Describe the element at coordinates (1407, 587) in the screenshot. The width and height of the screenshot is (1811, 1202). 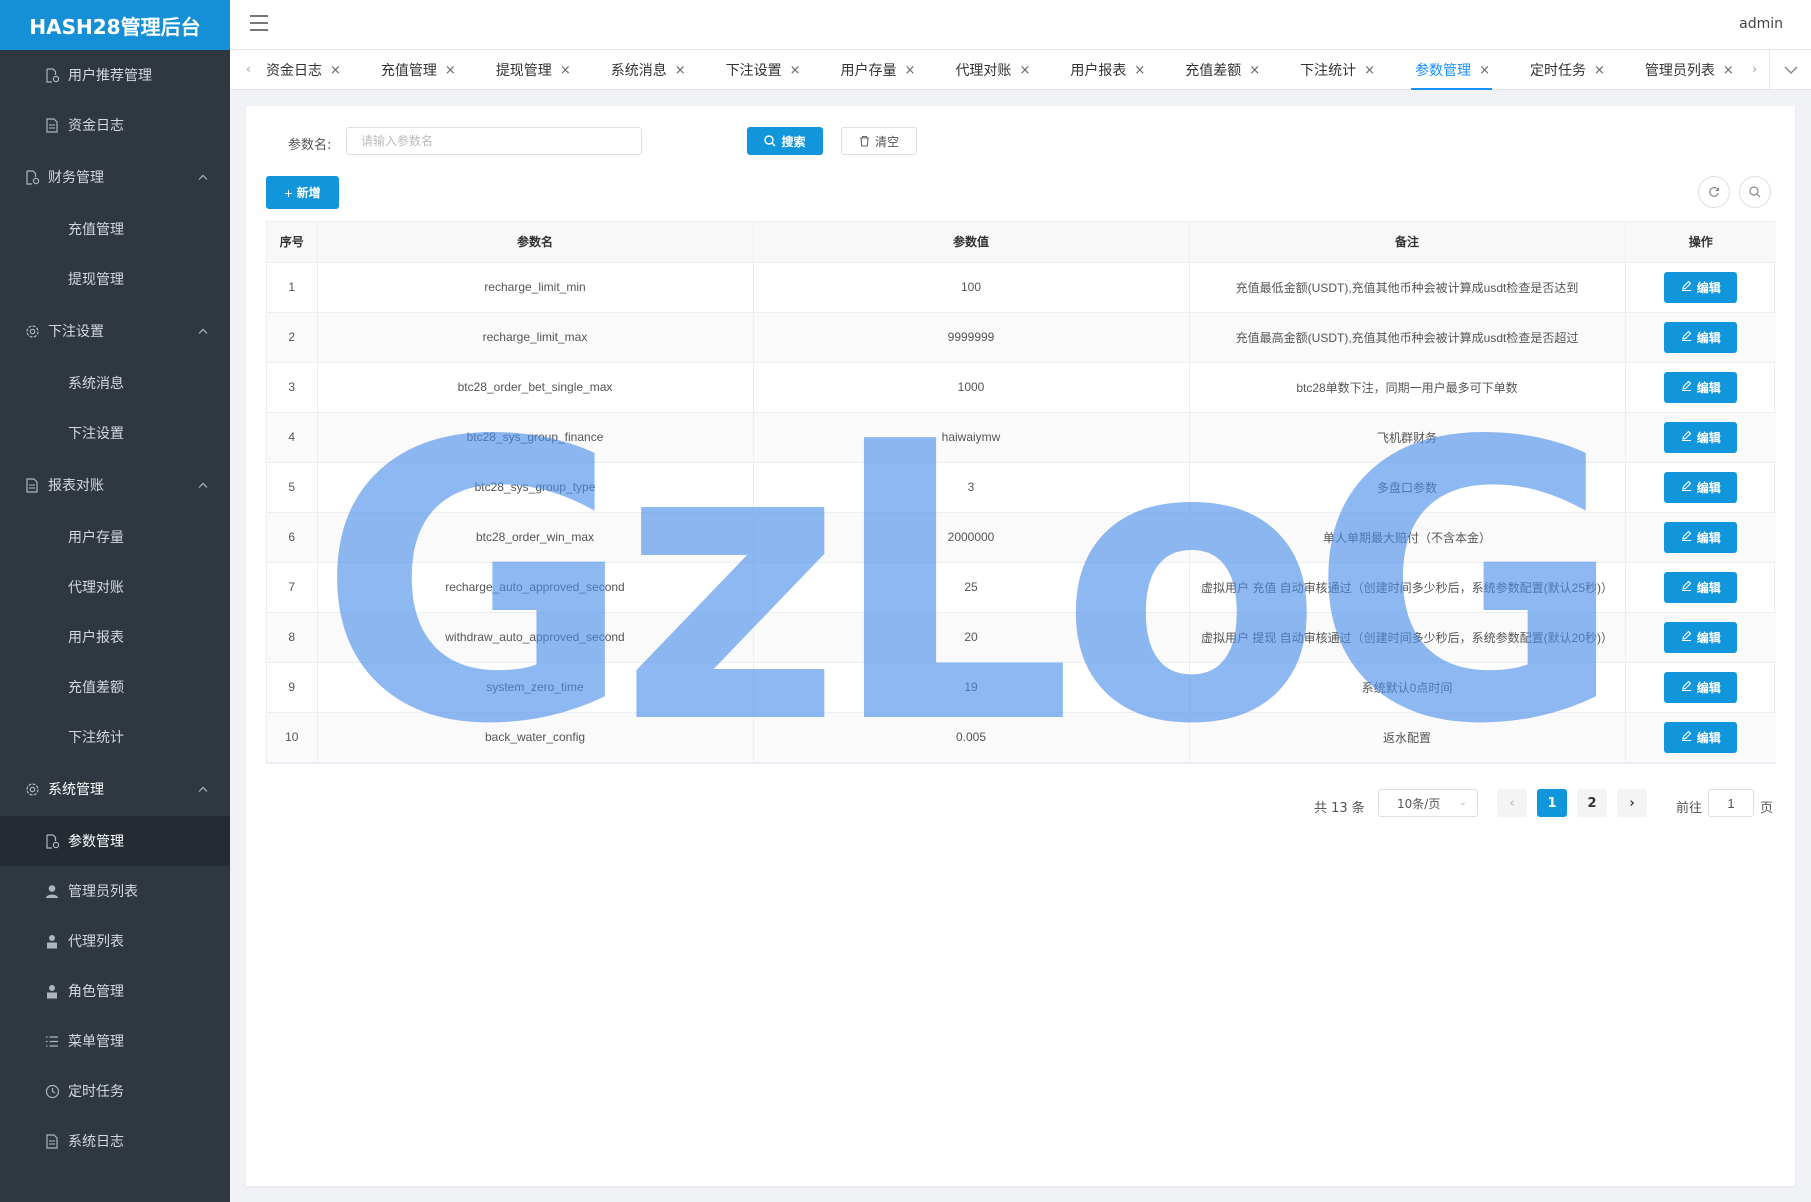
I see `param-remark: 虚拟用户 充值 自动审核通过（创建时间多少秒后，系统参数配置(默认25秒)）` at that location.